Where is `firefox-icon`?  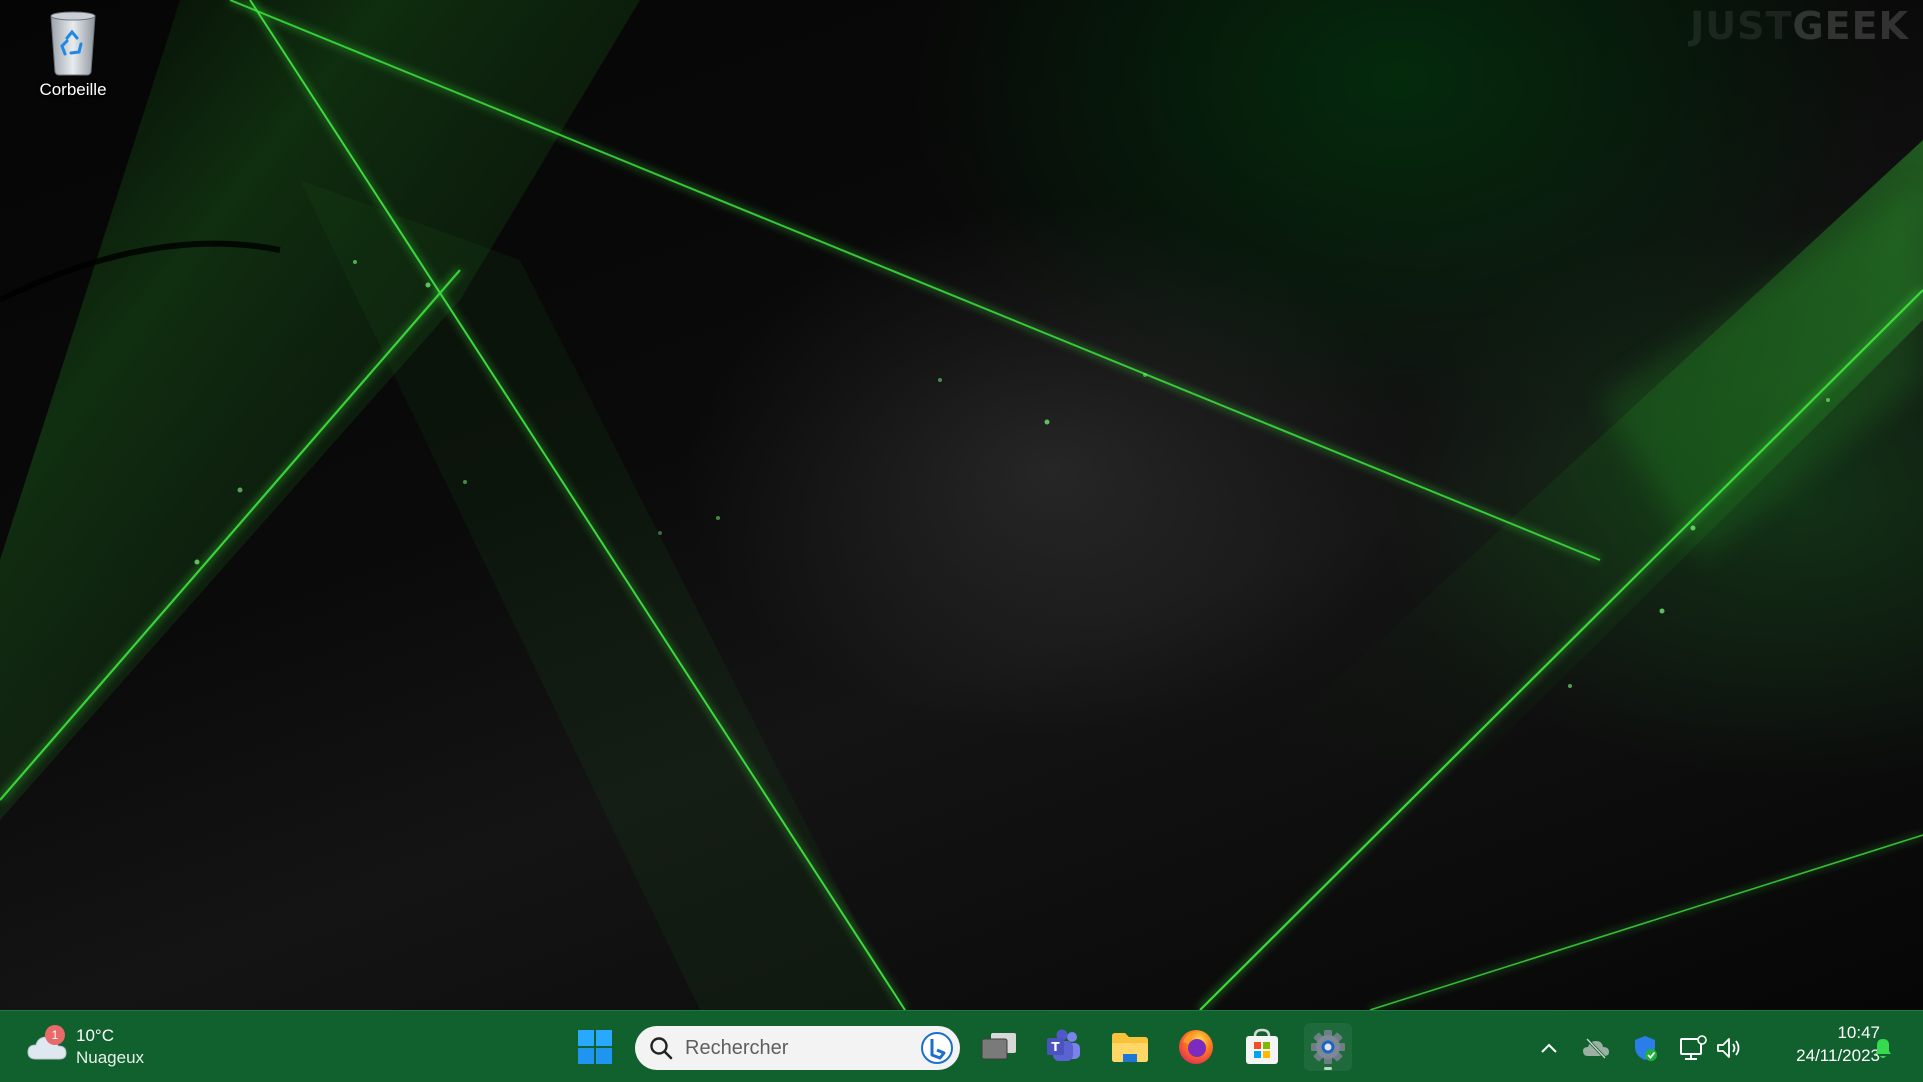
firefox-icon is located at coordinates (1196, 1047).